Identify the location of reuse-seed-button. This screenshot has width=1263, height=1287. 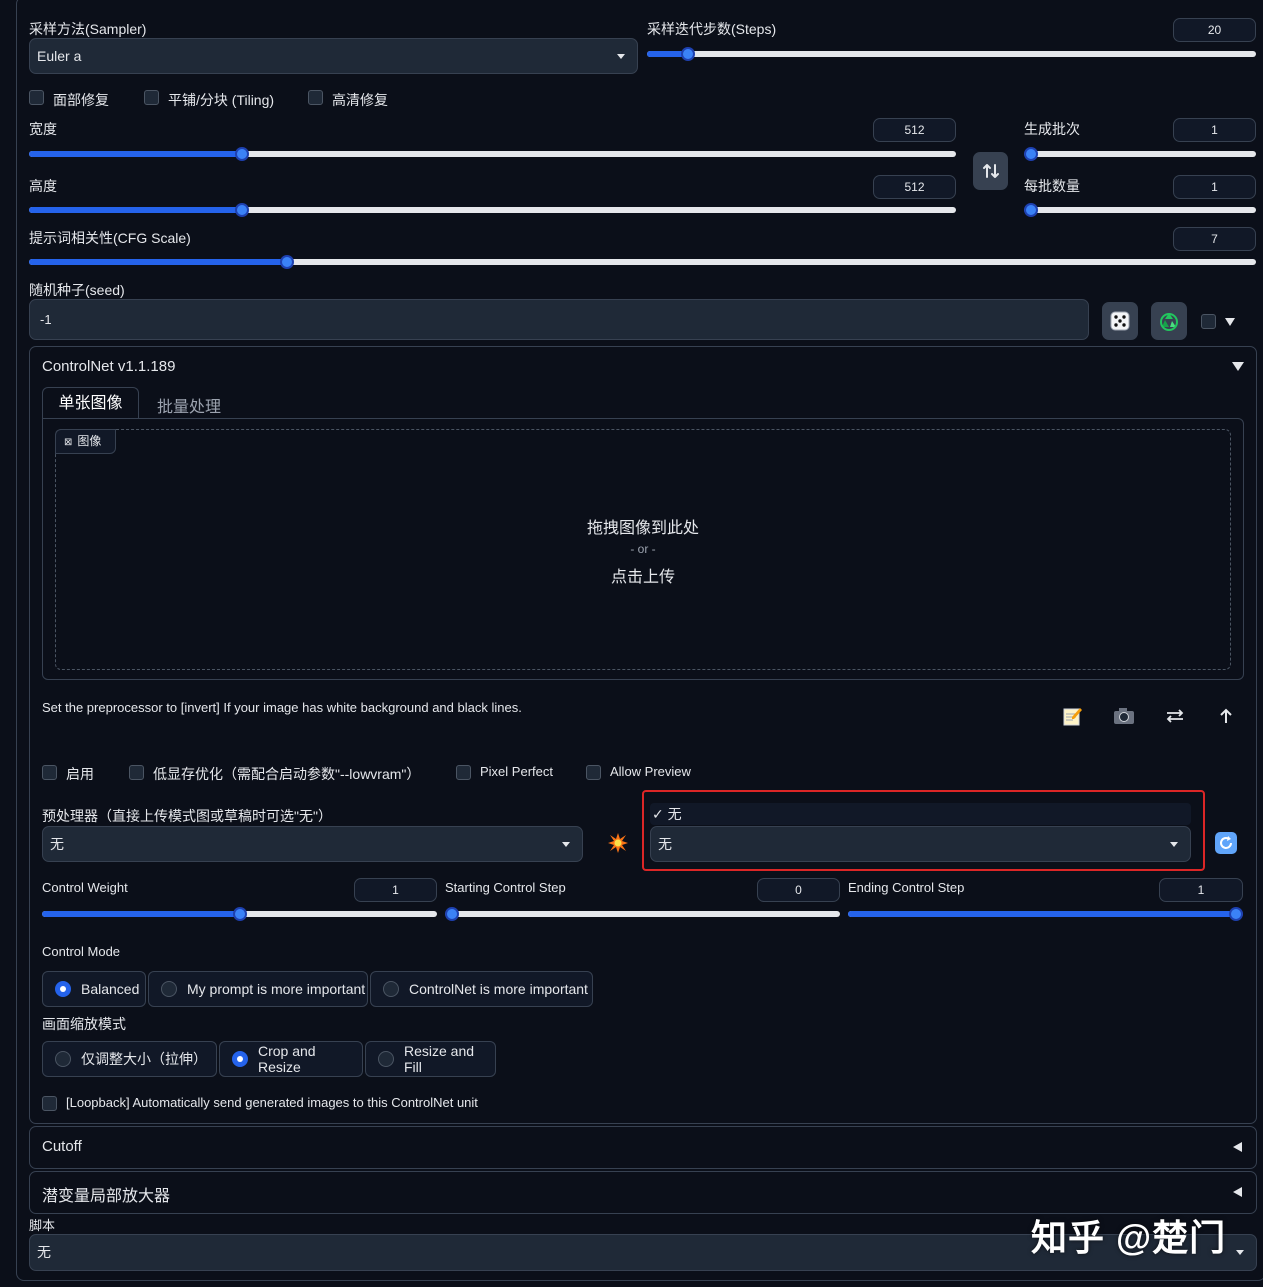
(1169, 321).